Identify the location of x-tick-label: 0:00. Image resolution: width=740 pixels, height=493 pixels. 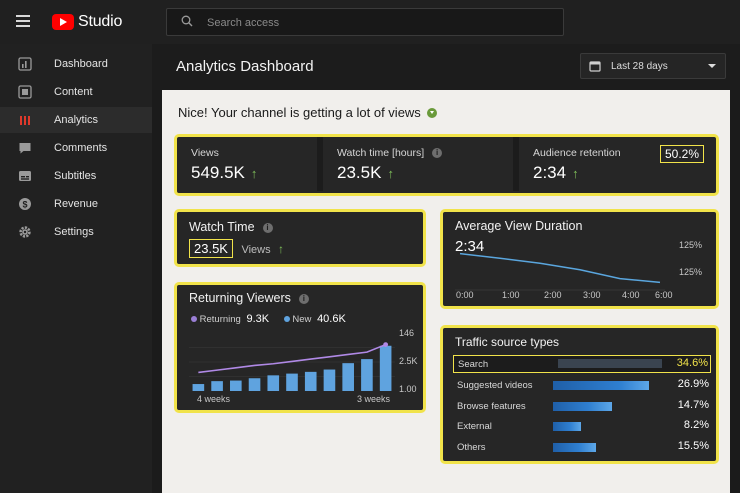
(465, 295).